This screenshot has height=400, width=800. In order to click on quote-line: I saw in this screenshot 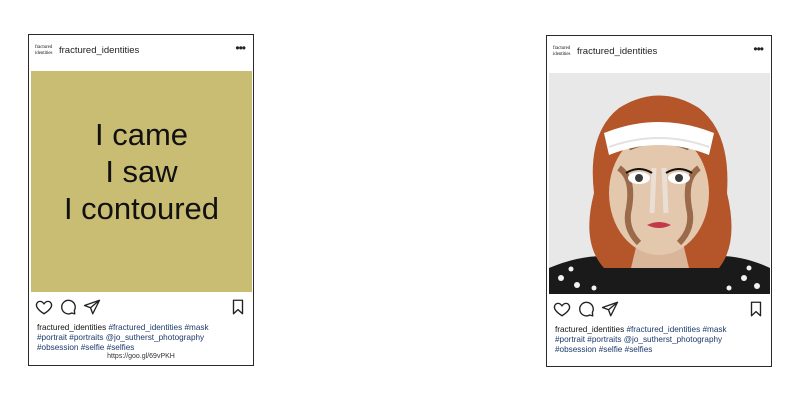, I will do `click(141, 171)`.